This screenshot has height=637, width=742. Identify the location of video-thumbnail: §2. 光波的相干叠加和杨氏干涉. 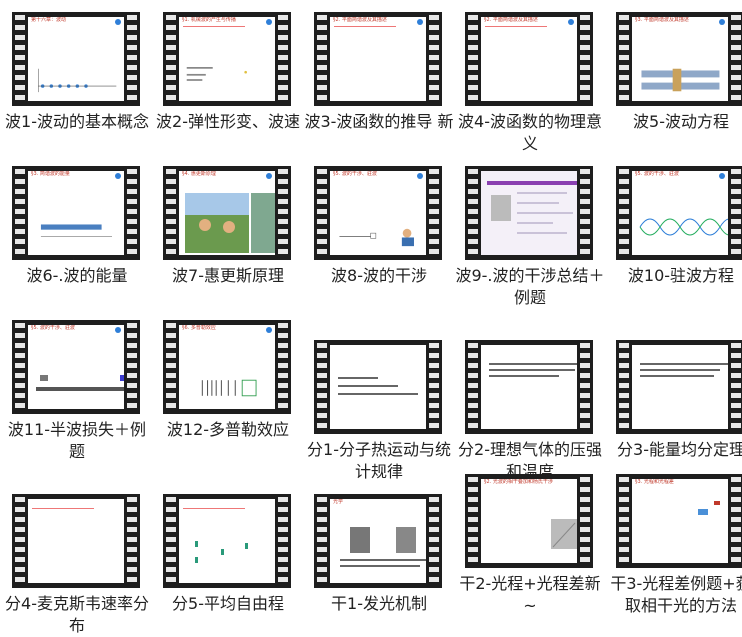
(529, 521).